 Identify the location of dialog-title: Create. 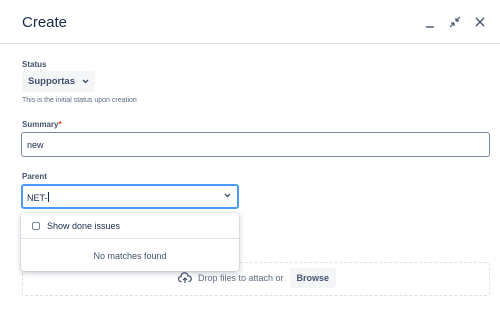
(45, 22).